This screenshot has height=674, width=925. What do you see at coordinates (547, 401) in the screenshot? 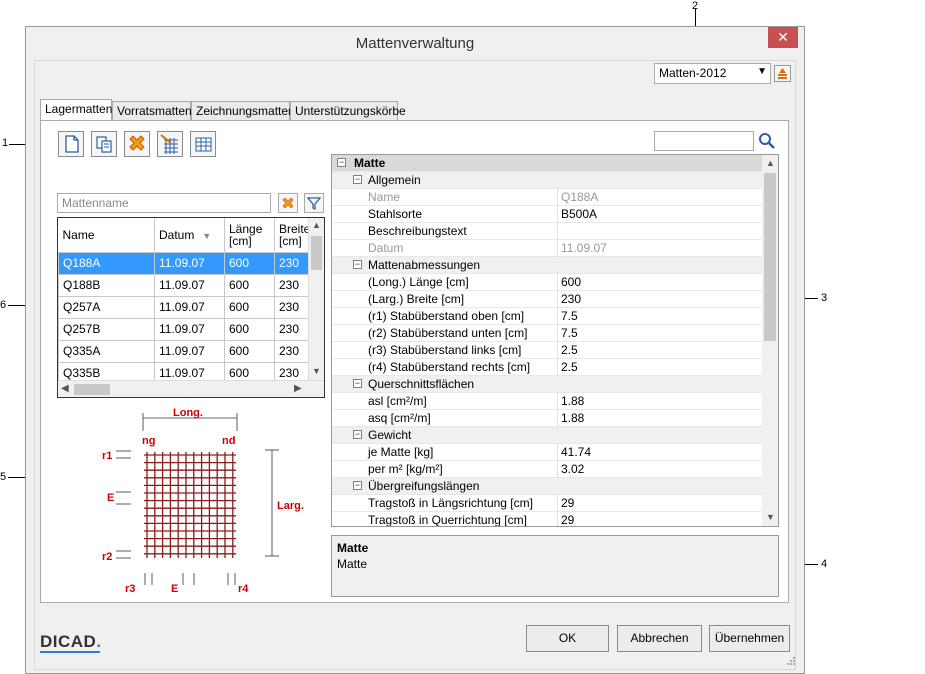
I see `property-row: asl [cm²/m] 1.88` at bounding box center [547, 401].